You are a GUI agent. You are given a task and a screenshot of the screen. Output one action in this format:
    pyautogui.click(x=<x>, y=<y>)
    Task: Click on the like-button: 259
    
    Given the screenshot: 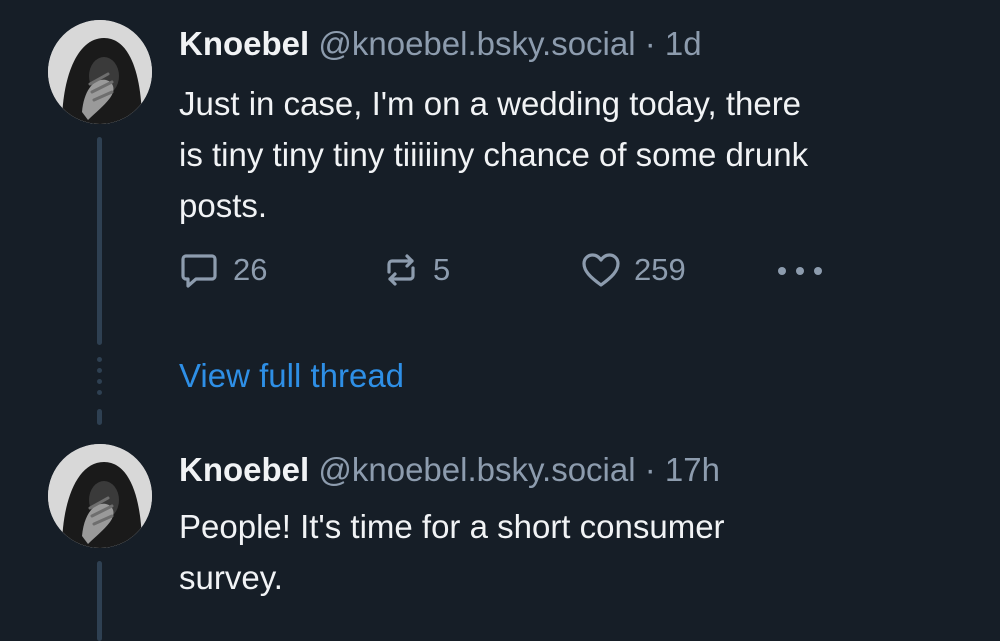 What is the action you would take?
    pyautogui.click(x=633, y=270)
    